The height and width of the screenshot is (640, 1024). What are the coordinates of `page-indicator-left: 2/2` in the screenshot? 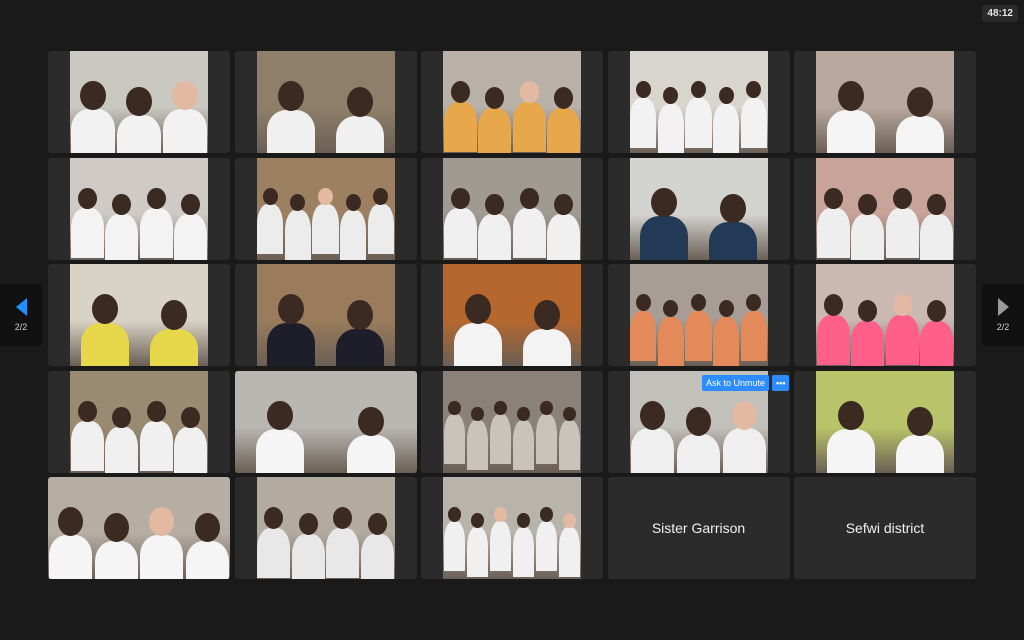 It's located at (21, 327).